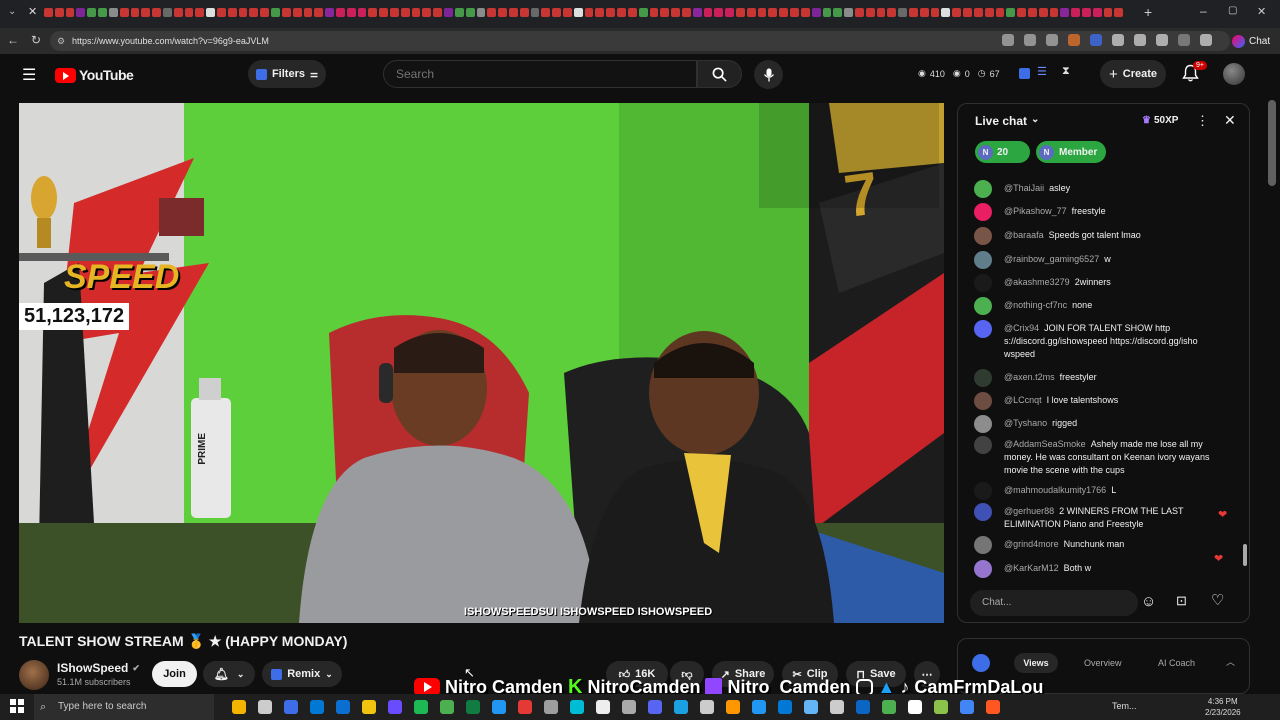 This screenshot has width=1280, height=720. What do you see at coordinates (1066, 71) in the screenshot?
I see `hourglass-icon: ⧗` at bounding box center [1066, 71].